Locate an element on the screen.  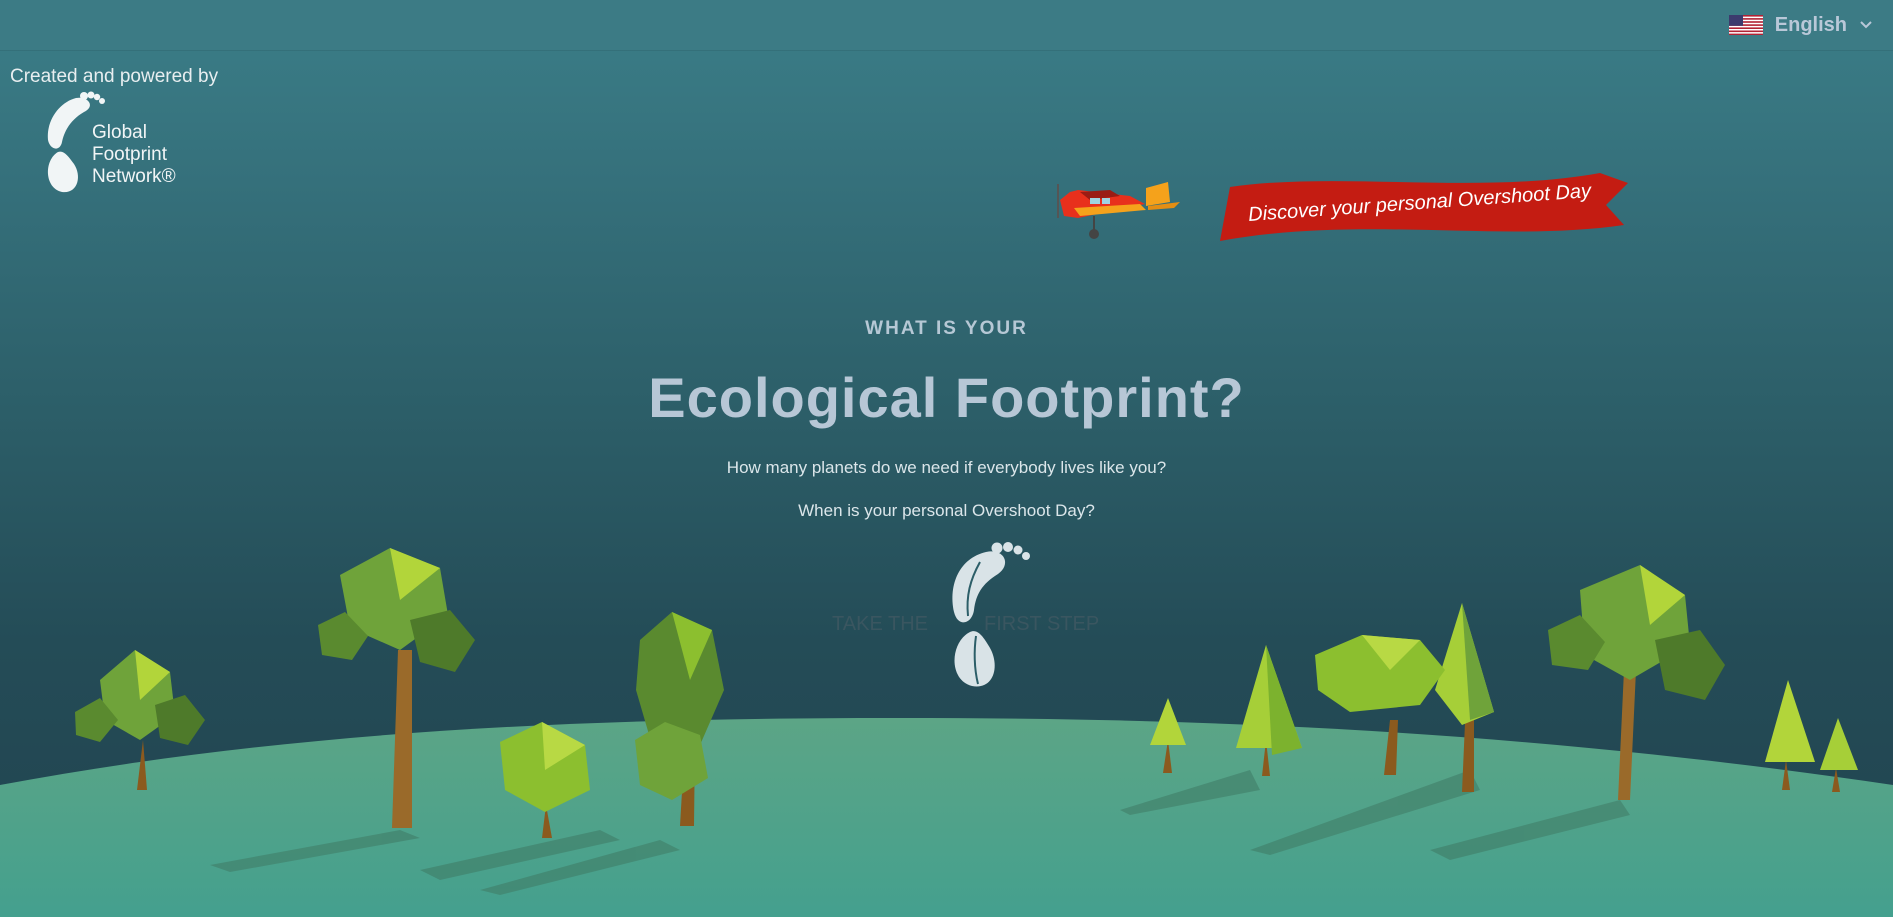
cta-left-text: TAKE THE is located at coordinates (880, 624).